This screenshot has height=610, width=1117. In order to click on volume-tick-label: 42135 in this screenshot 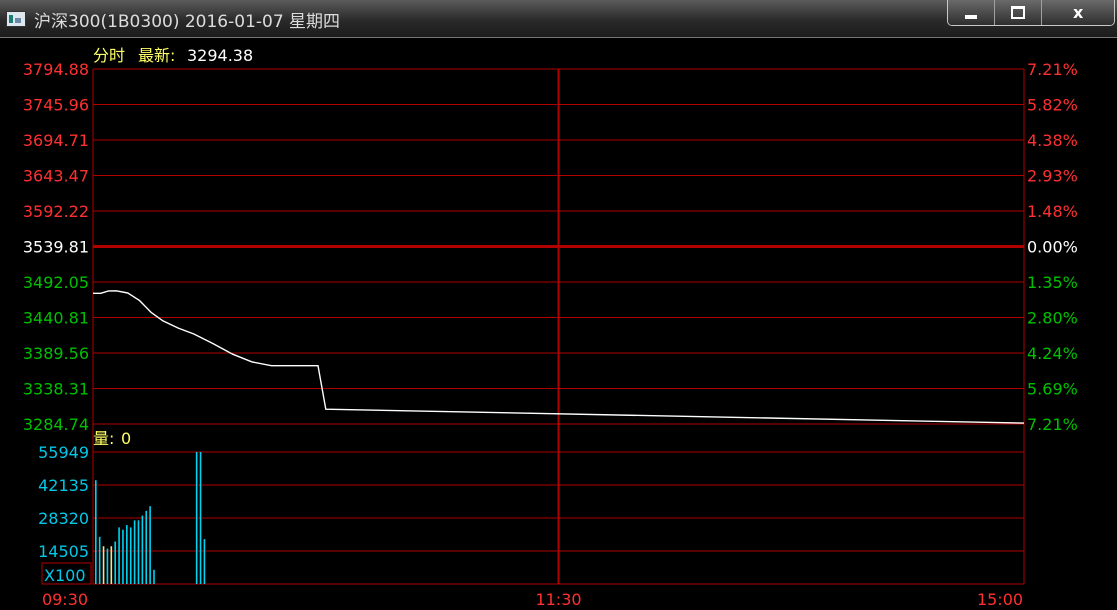, I will do `click(63, 485)`.